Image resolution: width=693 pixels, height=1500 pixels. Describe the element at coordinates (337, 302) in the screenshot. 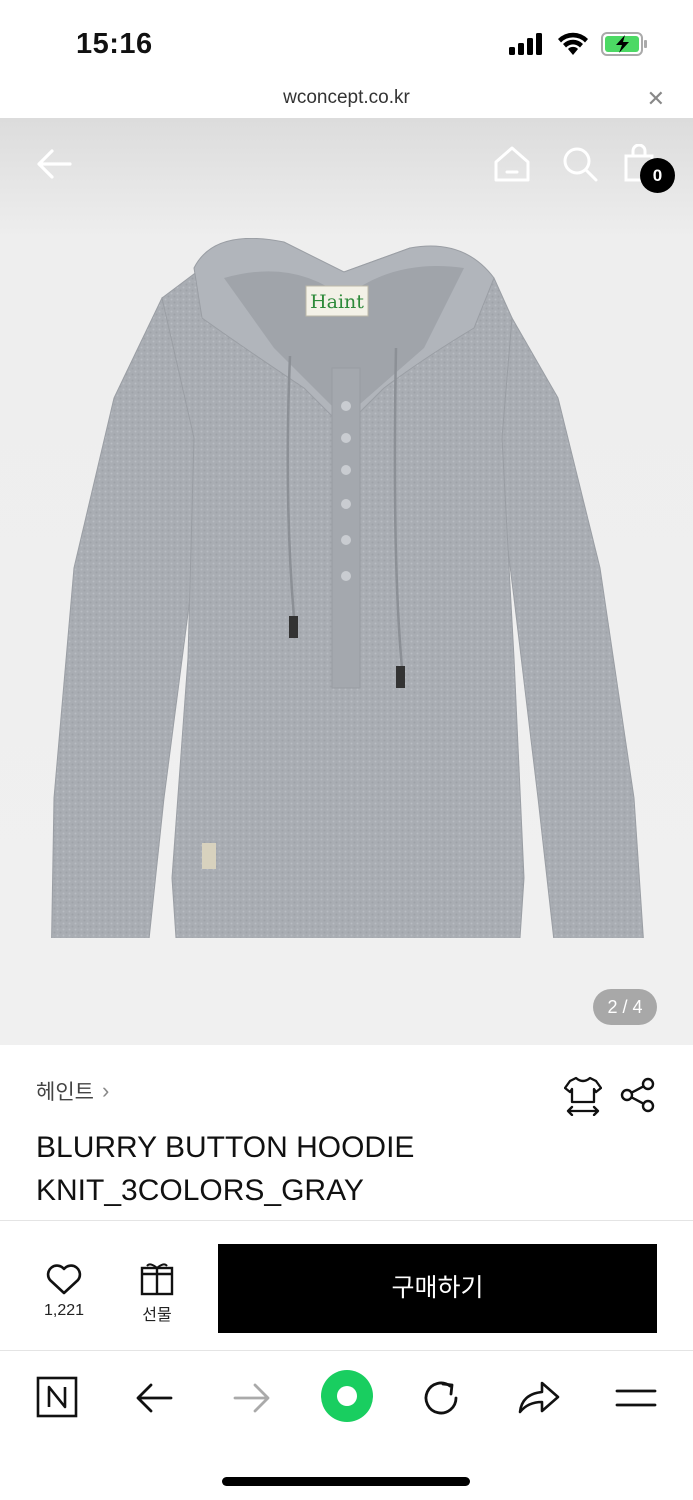

I see `garment-brand-label: Haint` at that location.